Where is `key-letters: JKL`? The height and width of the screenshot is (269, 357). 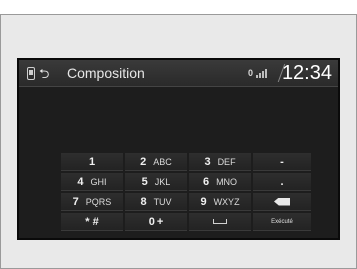 key-letters: JKL is located at coordinates (162, 181).